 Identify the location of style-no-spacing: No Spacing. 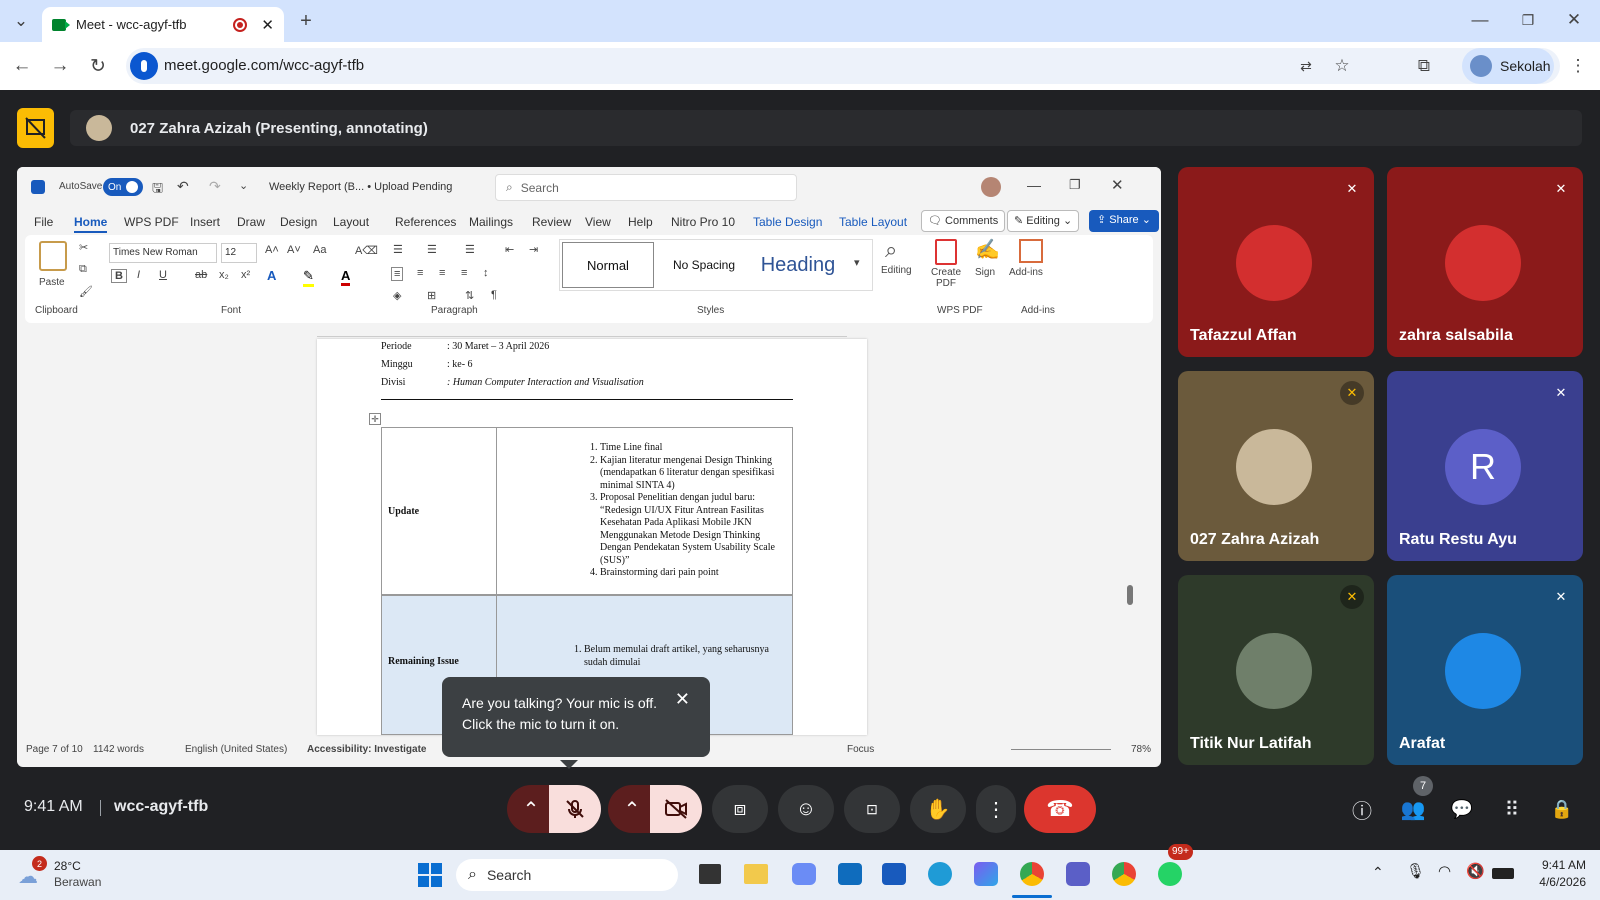
(704, 265).